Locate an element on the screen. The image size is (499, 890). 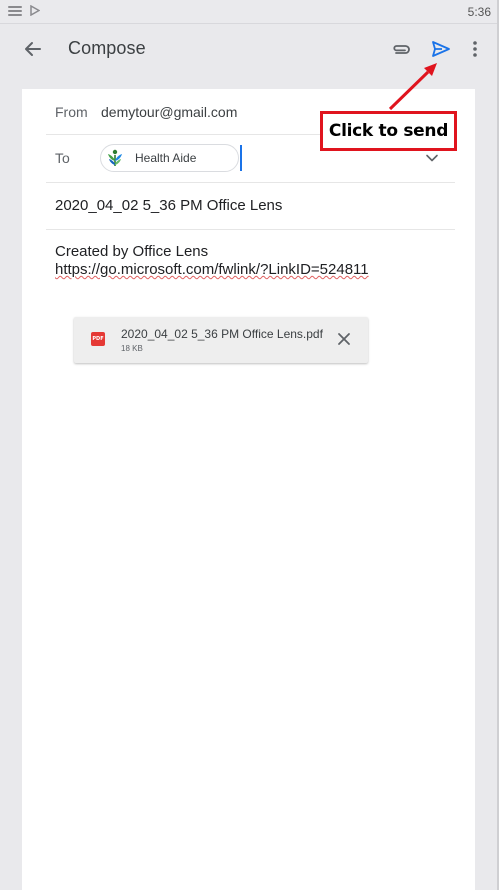
notification-icon is located at coordinates (15, 10).